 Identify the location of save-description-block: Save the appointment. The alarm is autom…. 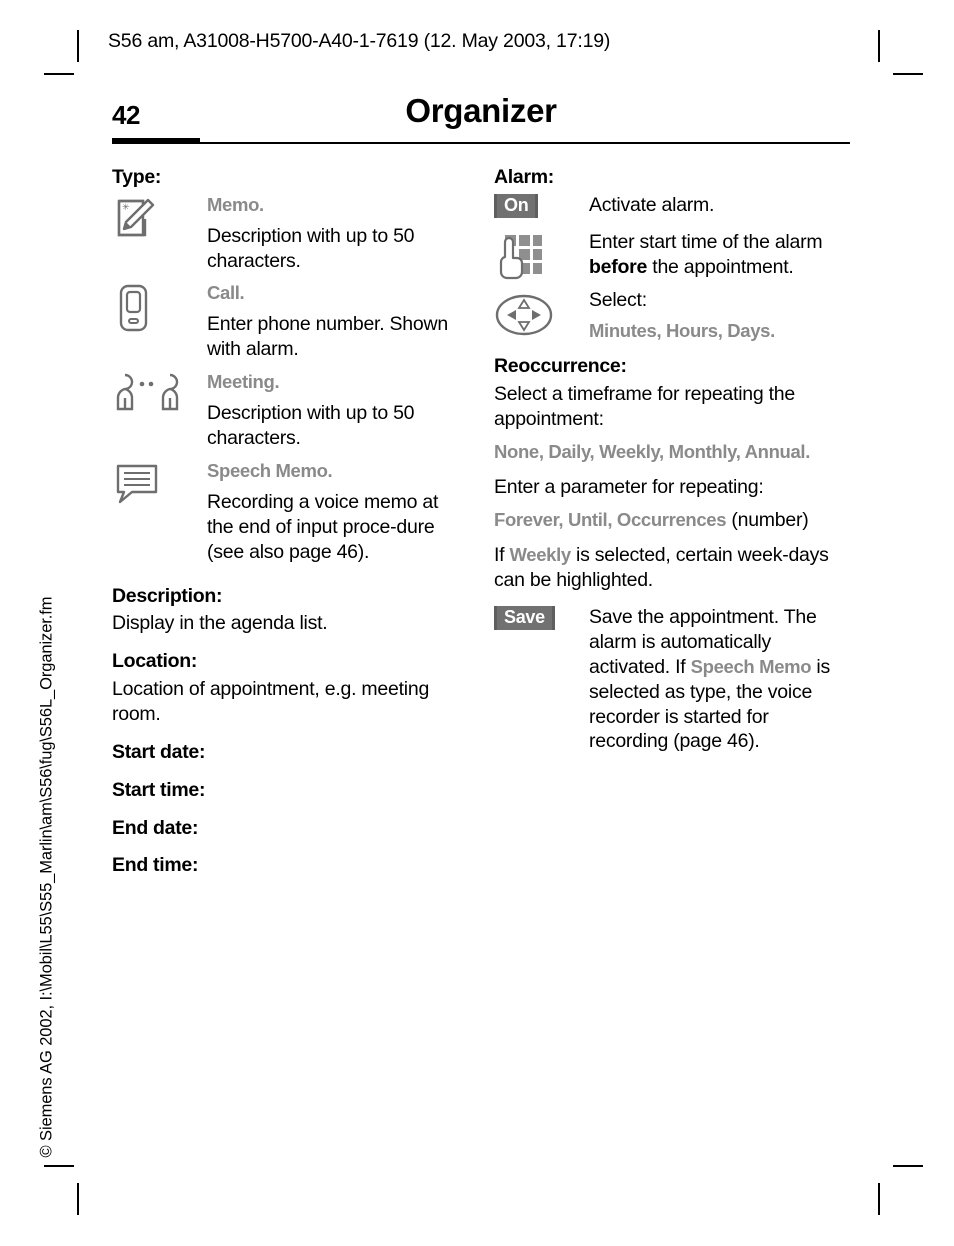
(719, 683).